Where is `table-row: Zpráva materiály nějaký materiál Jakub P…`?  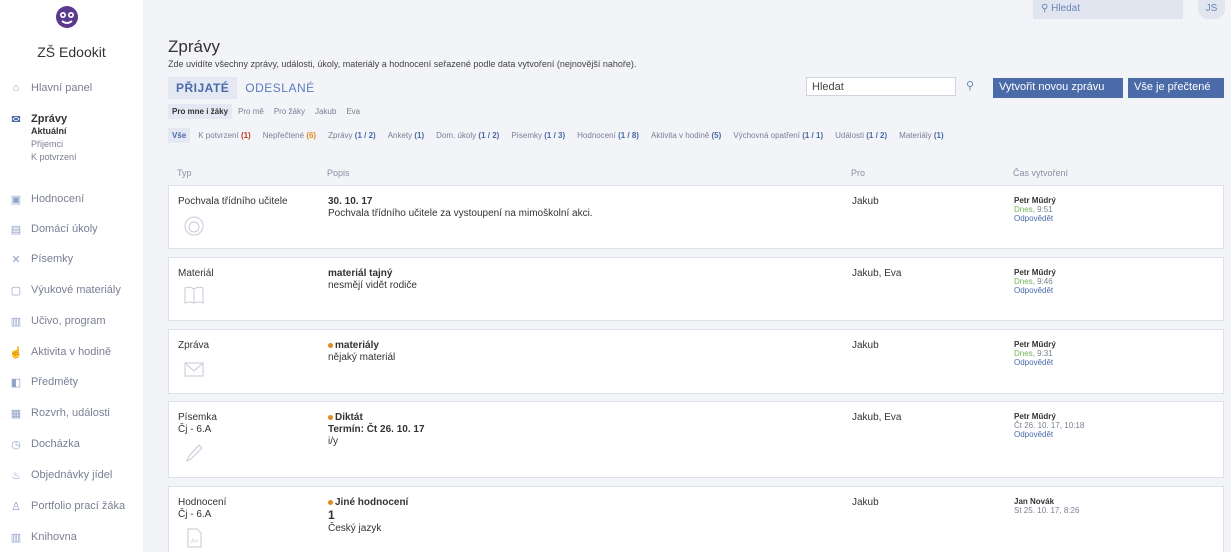 table-row: Zpráva materiály nějaký materiál Jakub P… is located at coordinates (696, 361).